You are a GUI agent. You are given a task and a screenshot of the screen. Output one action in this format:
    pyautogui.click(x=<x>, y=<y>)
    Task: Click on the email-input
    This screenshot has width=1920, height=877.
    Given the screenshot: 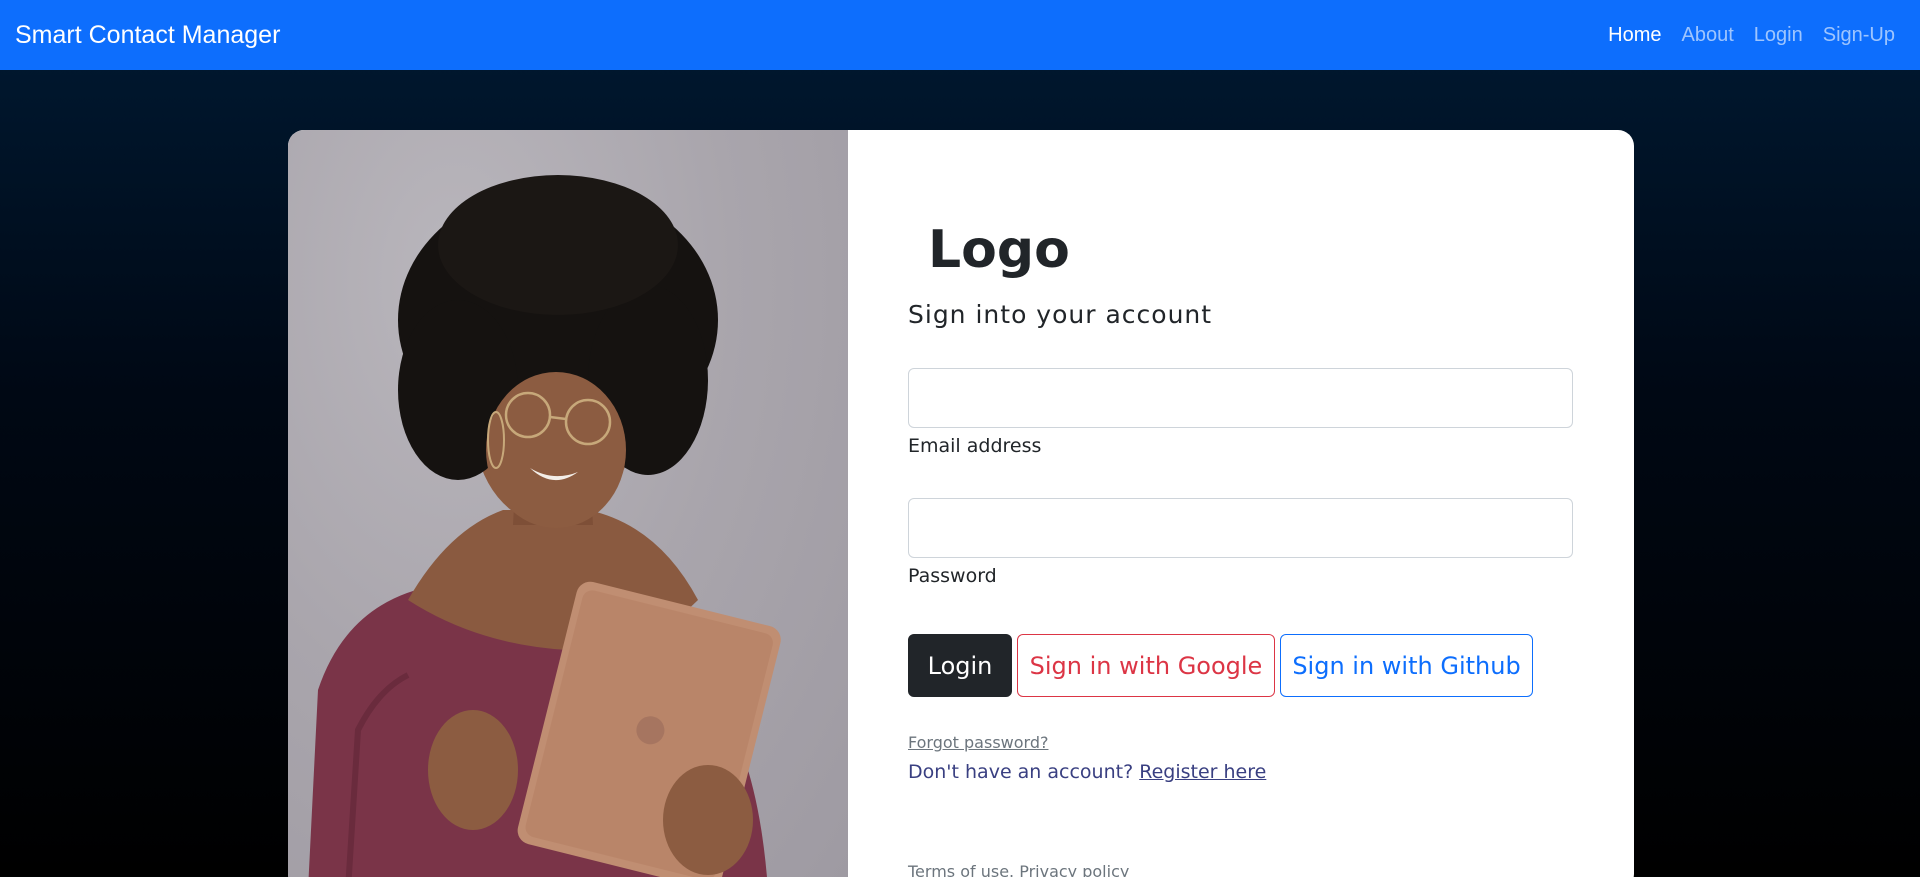 What is the action you would take?
    pyautogui.click(x=1240, y=398)
    